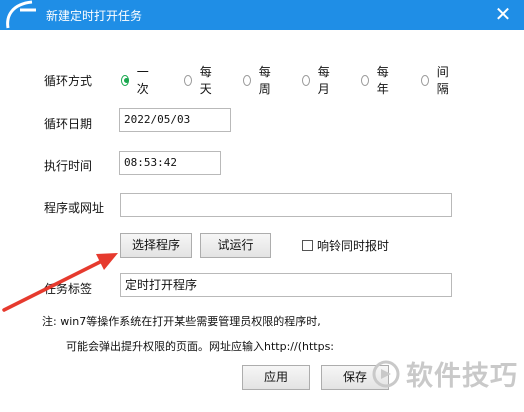 The height and width of the screenshot is (412, 524). What do you see at coordinates (323, 80) in the screenshot?
I see `radio-monthly-label: 每月` at bounding box center [323, 80].